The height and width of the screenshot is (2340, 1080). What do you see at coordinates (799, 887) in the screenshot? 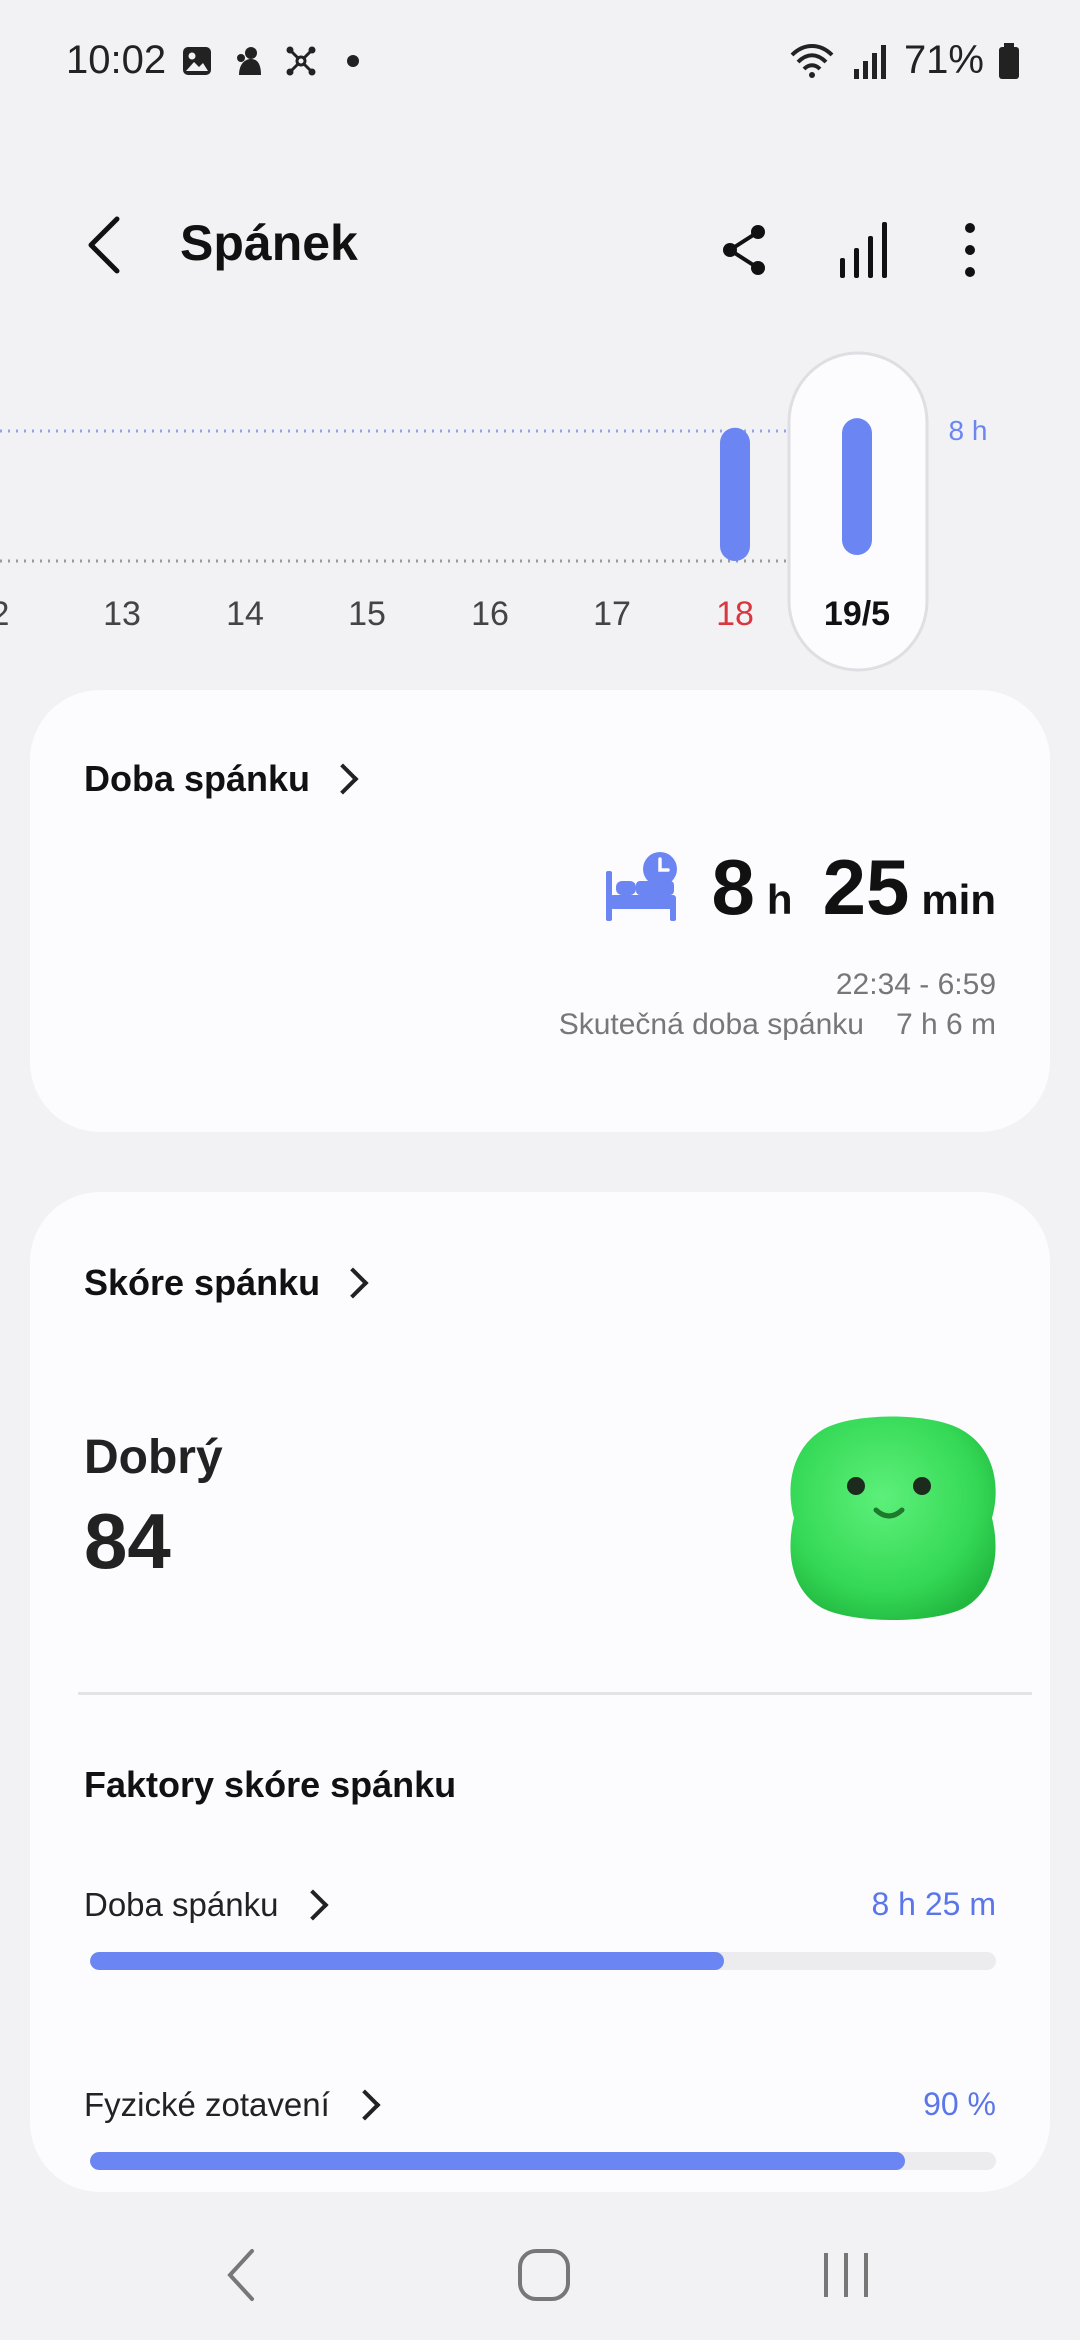
I see `sleep-duration-value: 8 h 25 min` at bounding box center [799, 887].